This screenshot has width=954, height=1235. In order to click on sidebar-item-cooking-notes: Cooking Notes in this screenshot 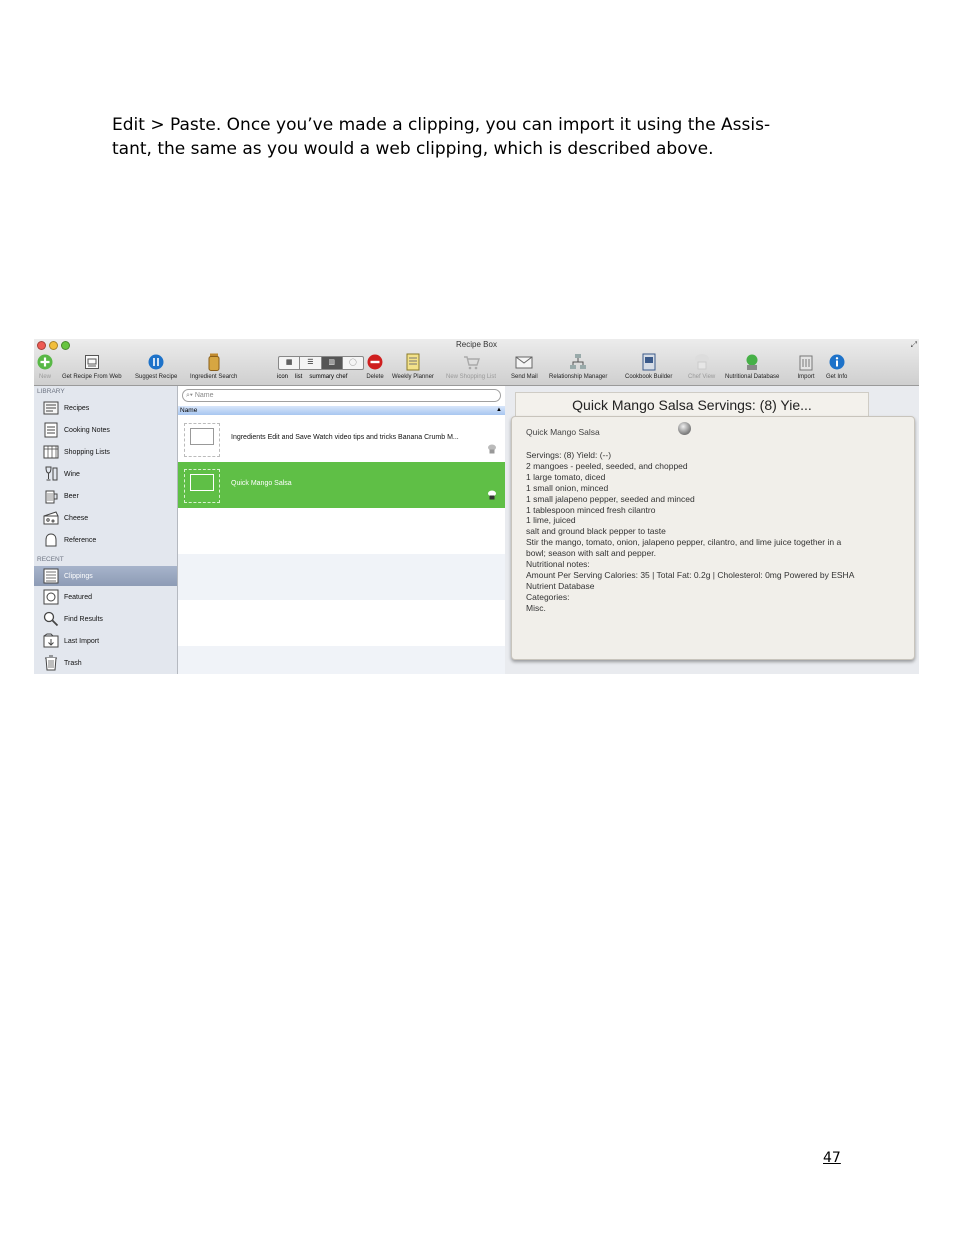, I will do `click(105, 430)`.